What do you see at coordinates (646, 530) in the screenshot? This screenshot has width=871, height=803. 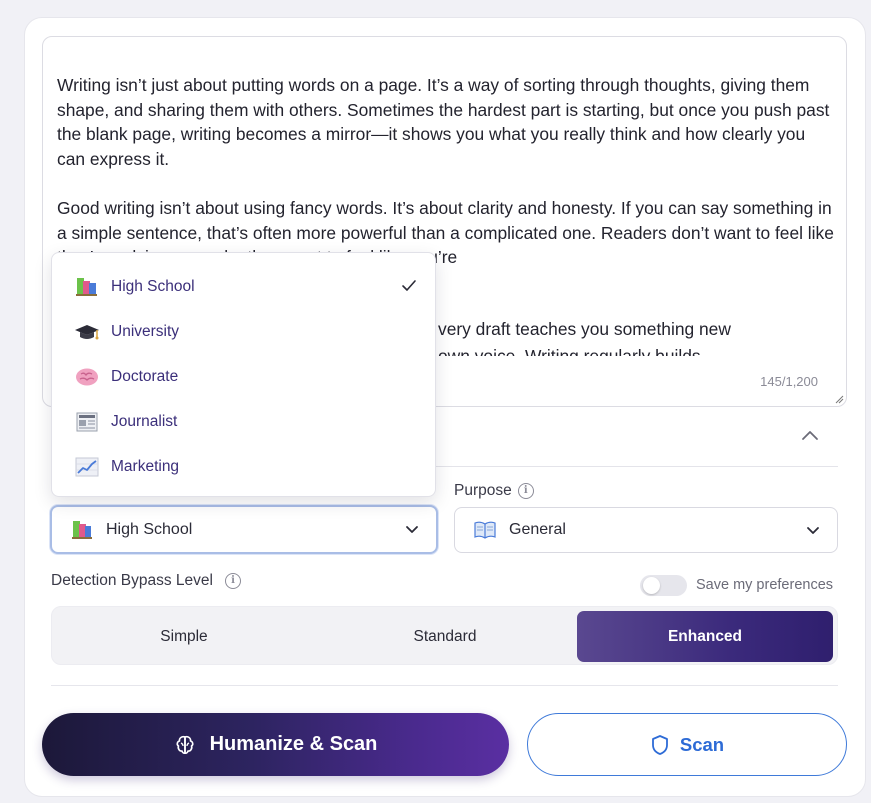 I see `purpose-select: General` at bounding box center [646, 530].